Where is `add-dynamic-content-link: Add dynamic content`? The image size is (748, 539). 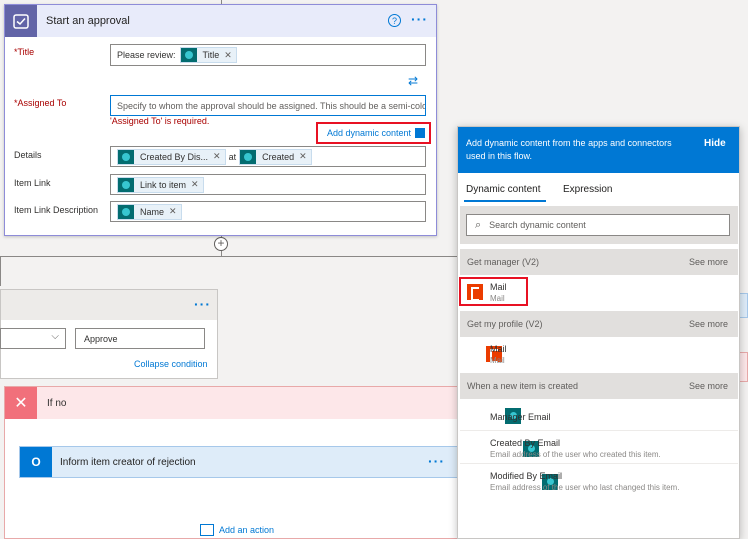 add-dynamic-content-link: Add dynamic content is located at coordinates (373, 133).